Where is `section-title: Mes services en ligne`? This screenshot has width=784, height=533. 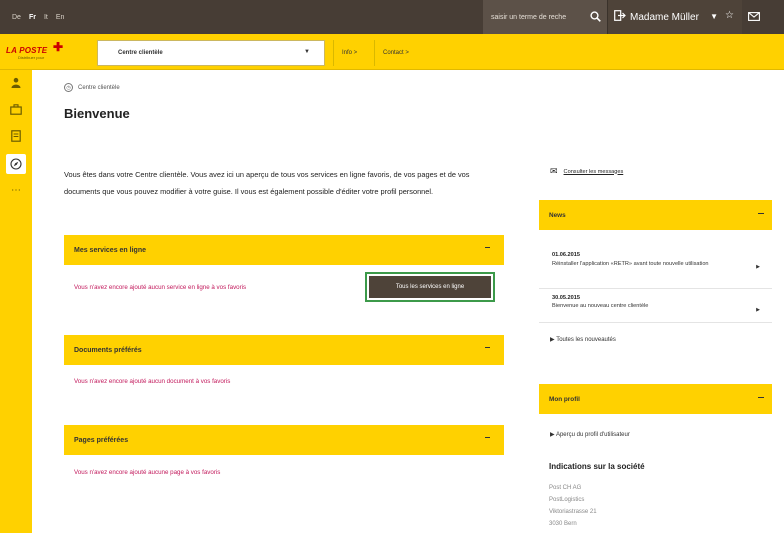
section-title: Mes services en ligne is located at coordinates (110, 250).